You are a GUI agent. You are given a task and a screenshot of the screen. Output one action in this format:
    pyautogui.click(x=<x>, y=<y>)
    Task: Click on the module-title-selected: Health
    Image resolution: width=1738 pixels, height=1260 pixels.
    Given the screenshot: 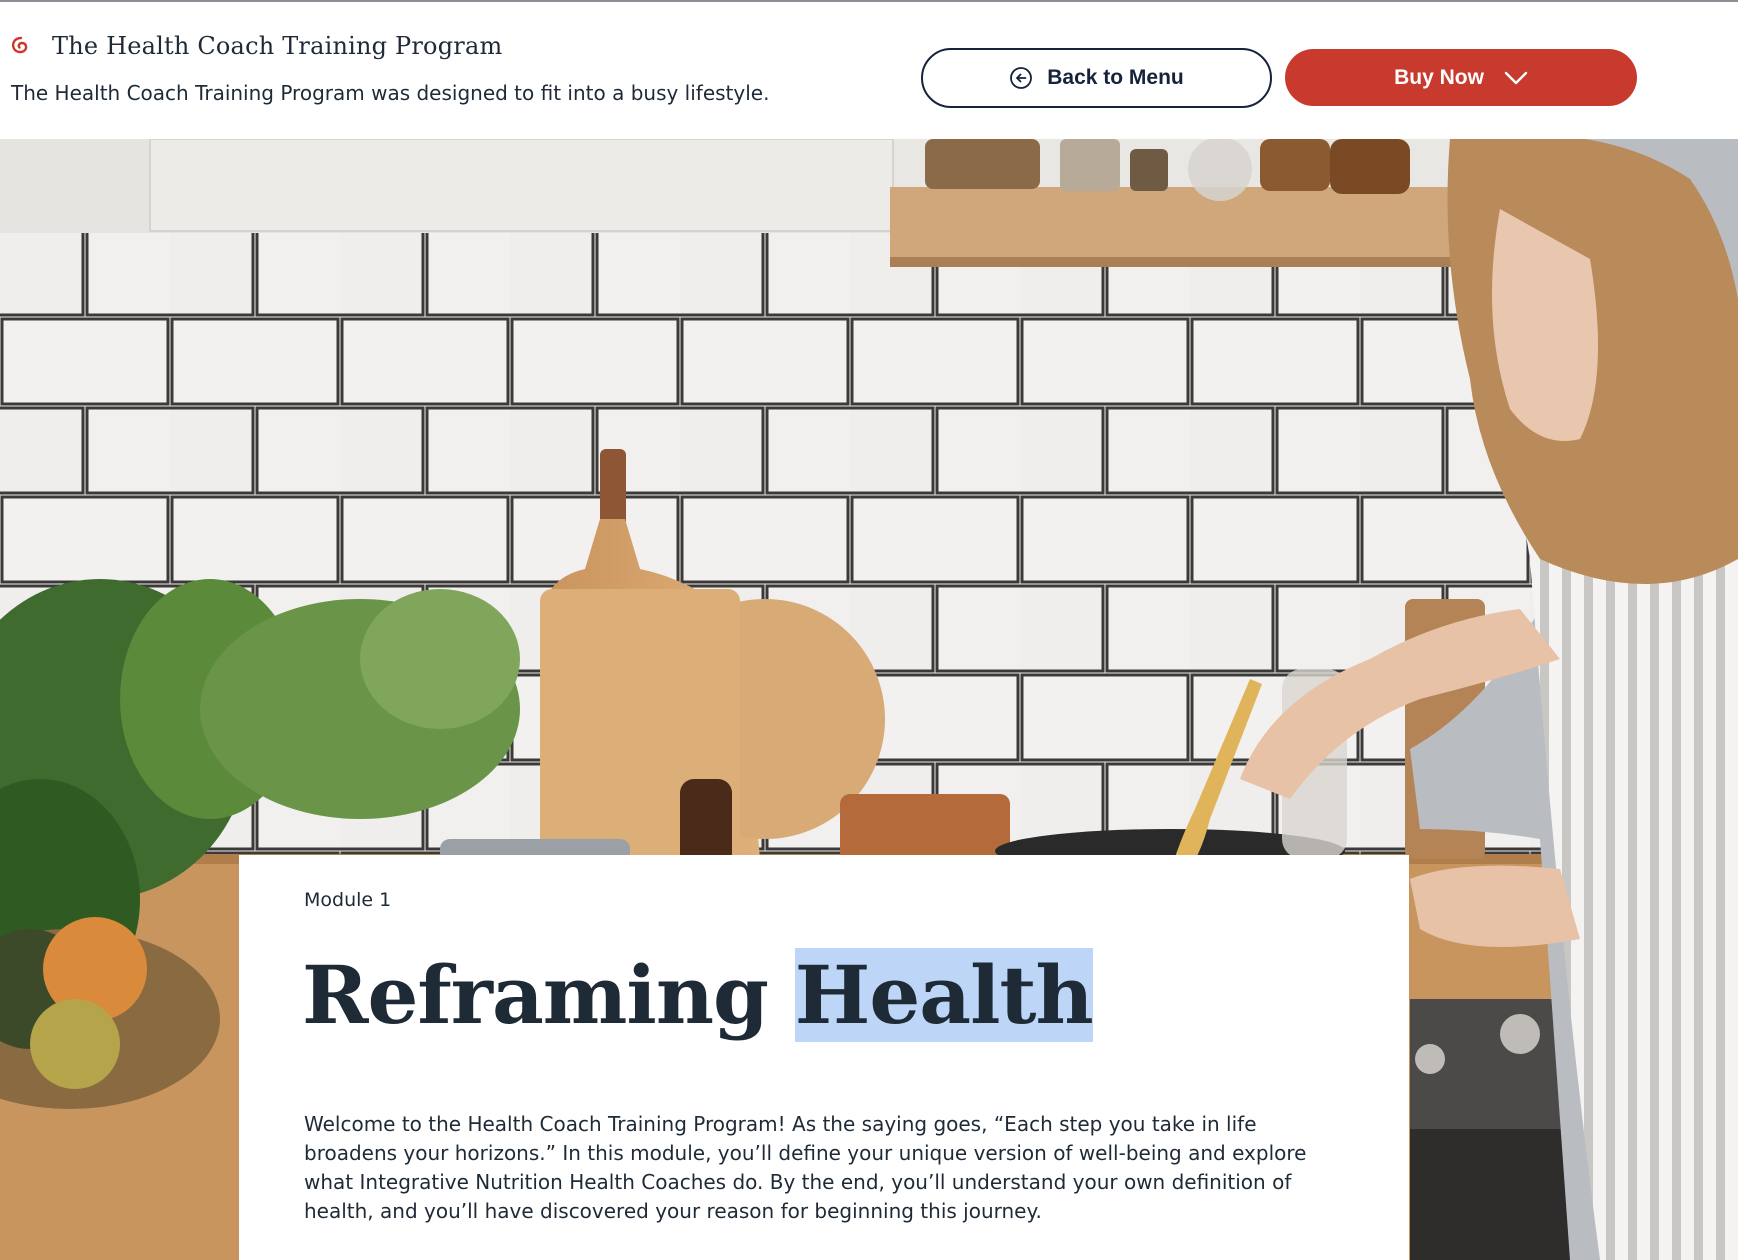 What is the action you would take?
    pyautogui.click(x=944, y=995)
    